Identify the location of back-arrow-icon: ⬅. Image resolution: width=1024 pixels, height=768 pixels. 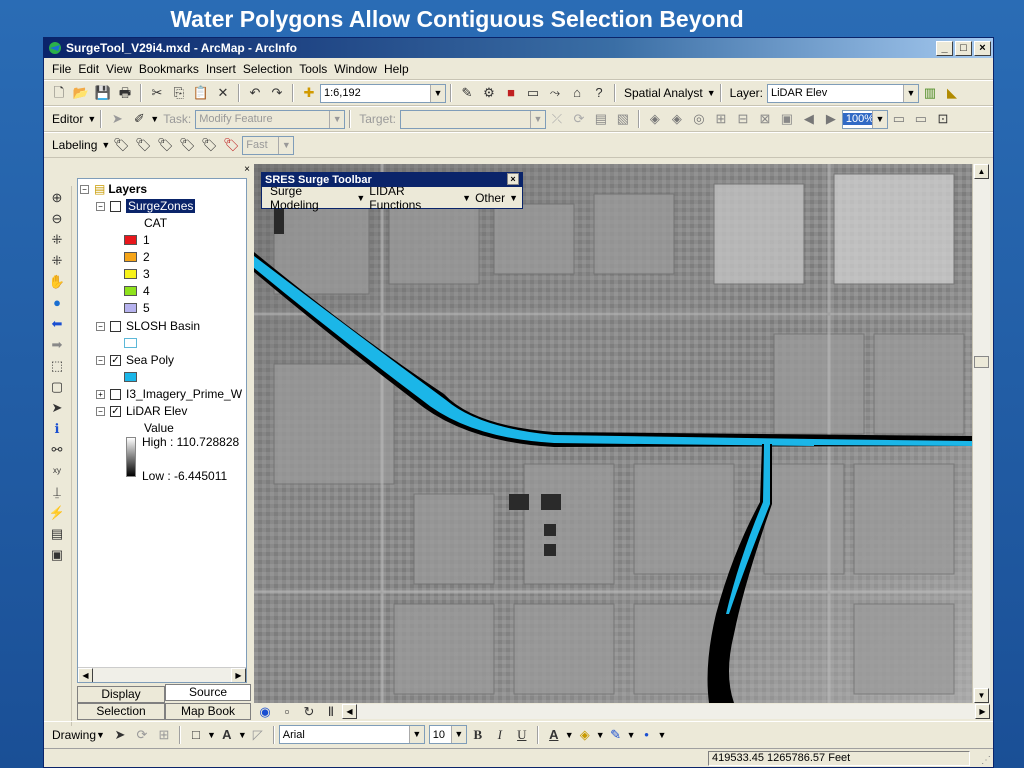
(57, 324).